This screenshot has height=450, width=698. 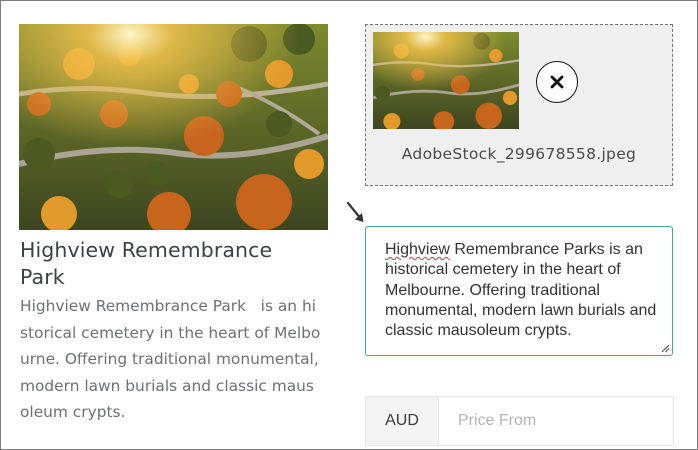 I want to click on price-from-input, so click(x=556, y=421).